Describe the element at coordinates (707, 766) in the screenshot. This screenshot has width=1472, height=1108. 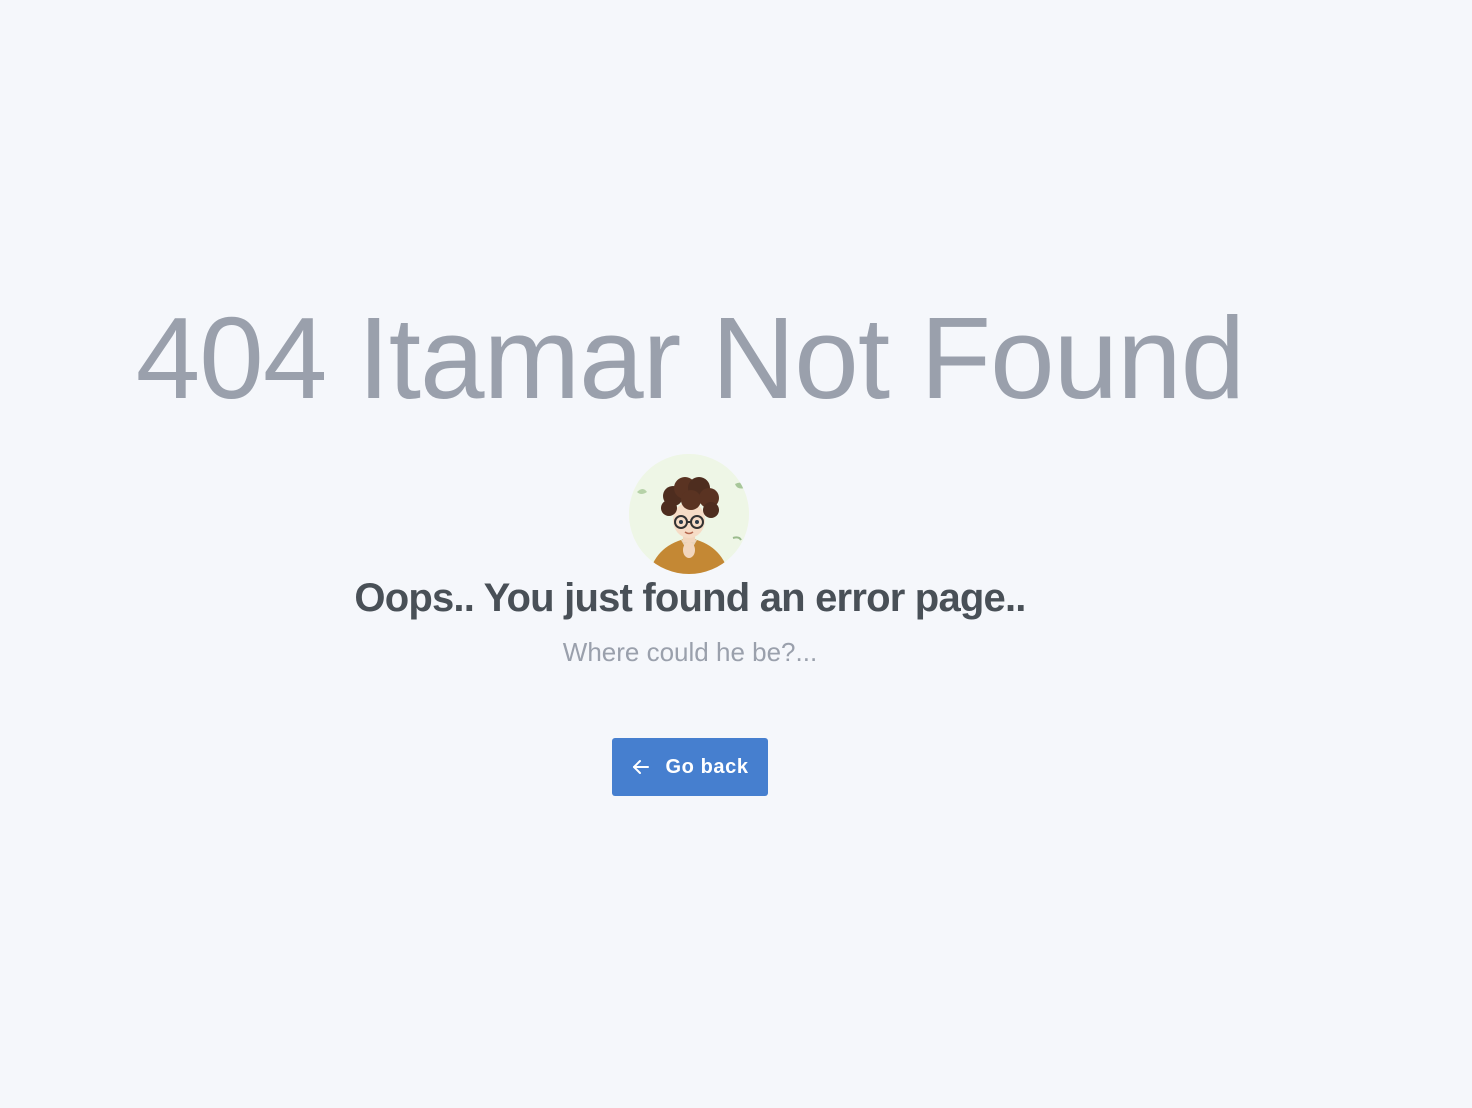
I see `go-back-label: Go back` at that location.